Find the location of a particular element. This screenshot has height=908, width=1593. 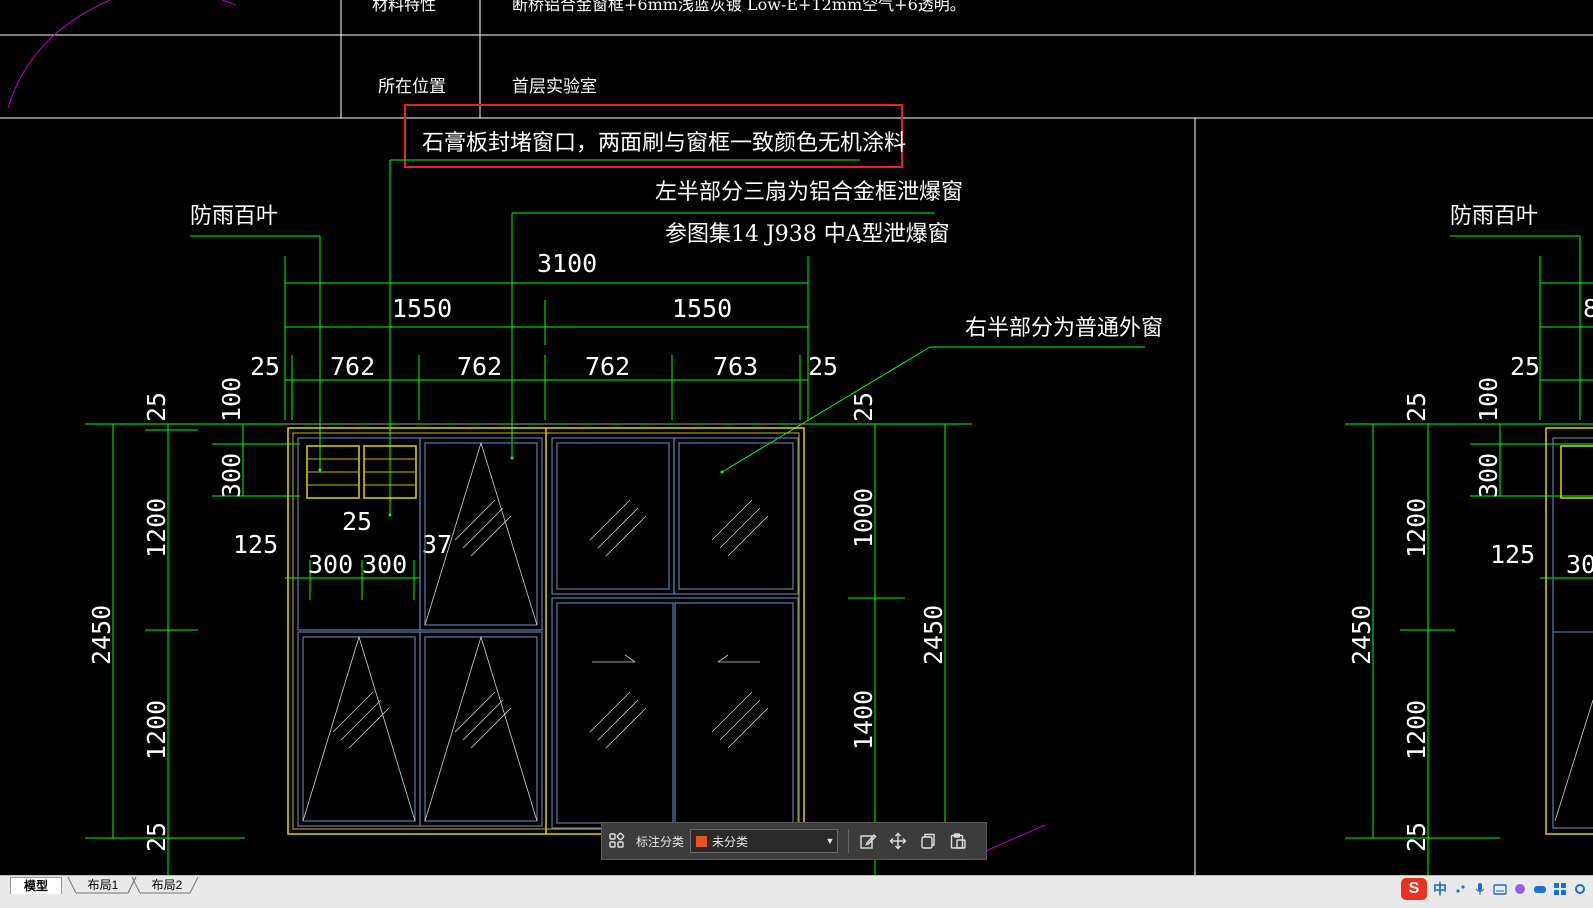

tab-layout2: 布局2 is located at coordinates (167, 885).